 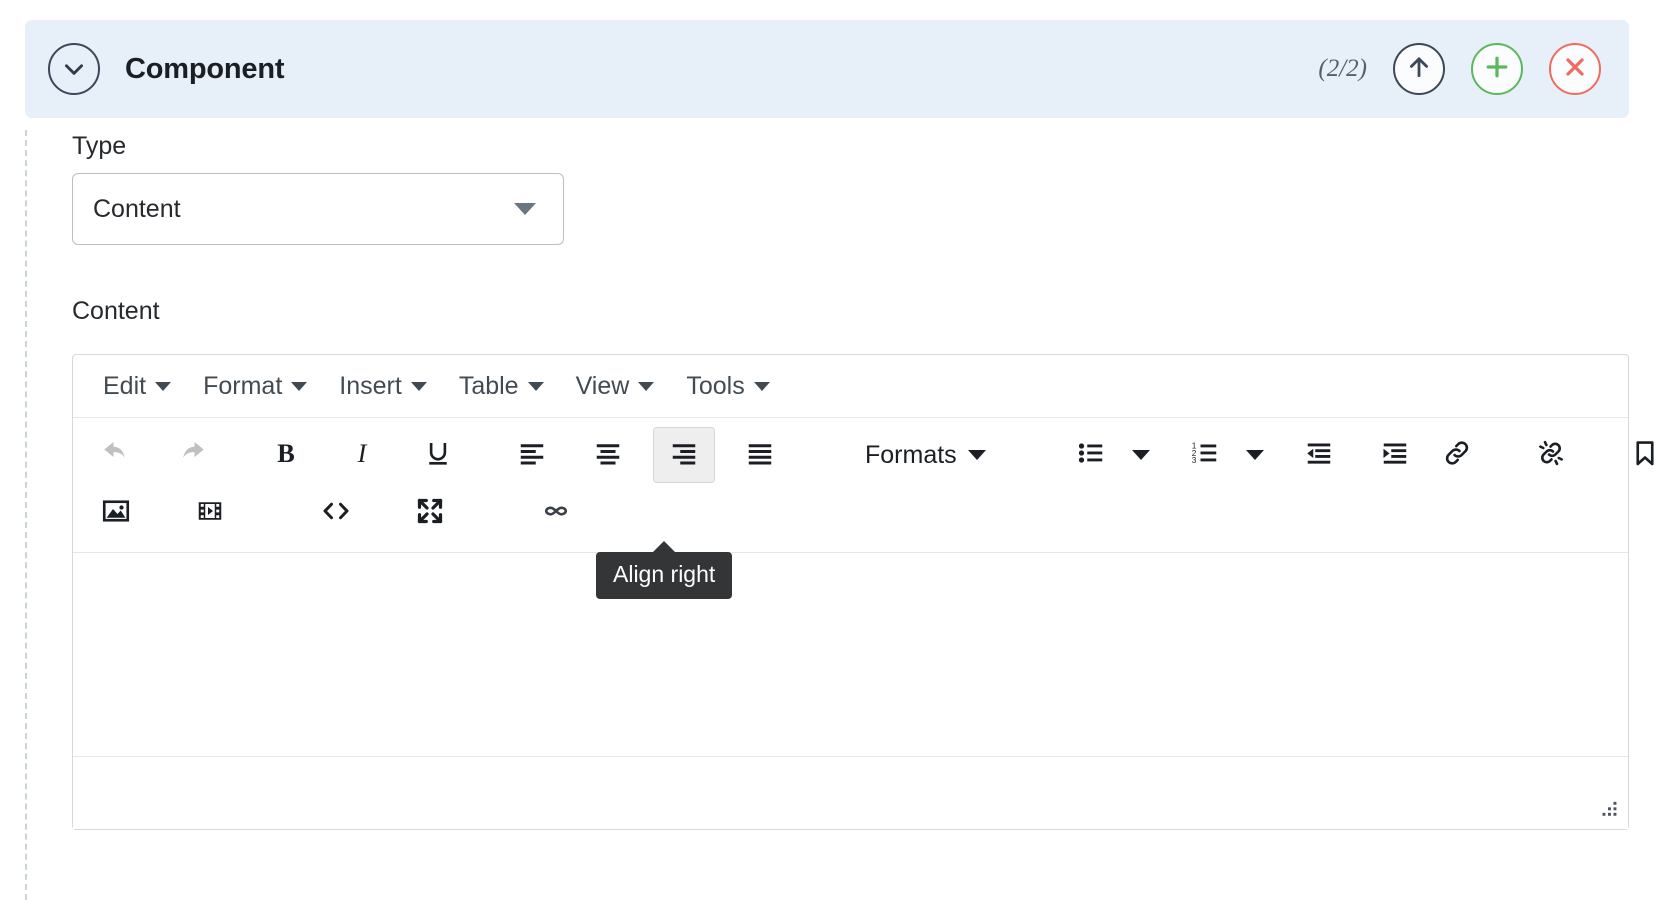 I want to click on menu-table: Table, so click(x=501, y=386).